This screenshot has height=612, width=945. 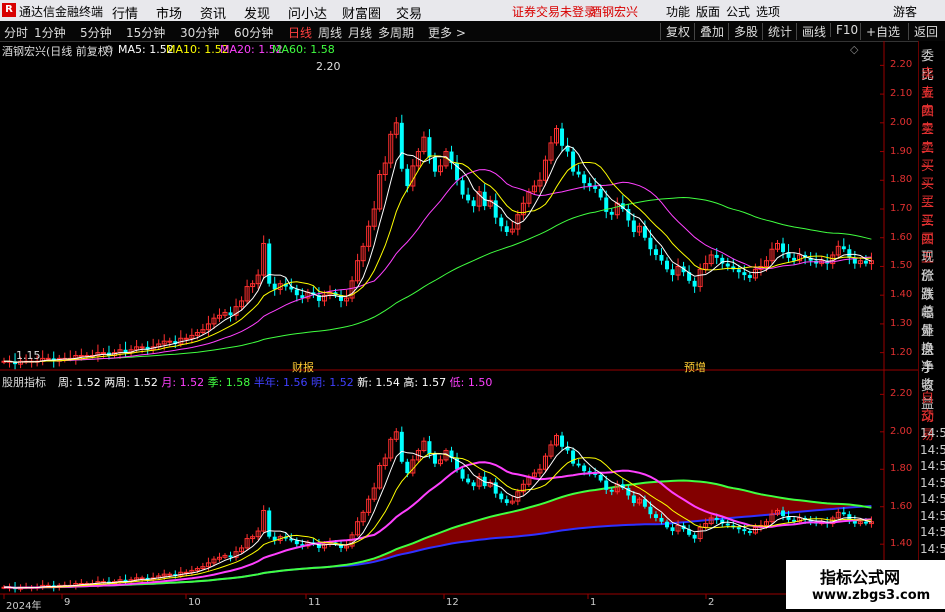 What do you see at coordinates (811, 31) in the screenshot?
I see `btn-huaxian: 画线` at bounding box center [811, 31].